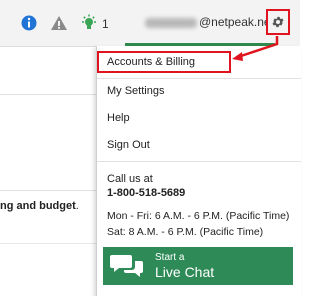 This screenshot has height=296, width=320. Describe the element at coordinates (130, 179) in the screenshot. I see `call-us-label: Call us at` at that location.